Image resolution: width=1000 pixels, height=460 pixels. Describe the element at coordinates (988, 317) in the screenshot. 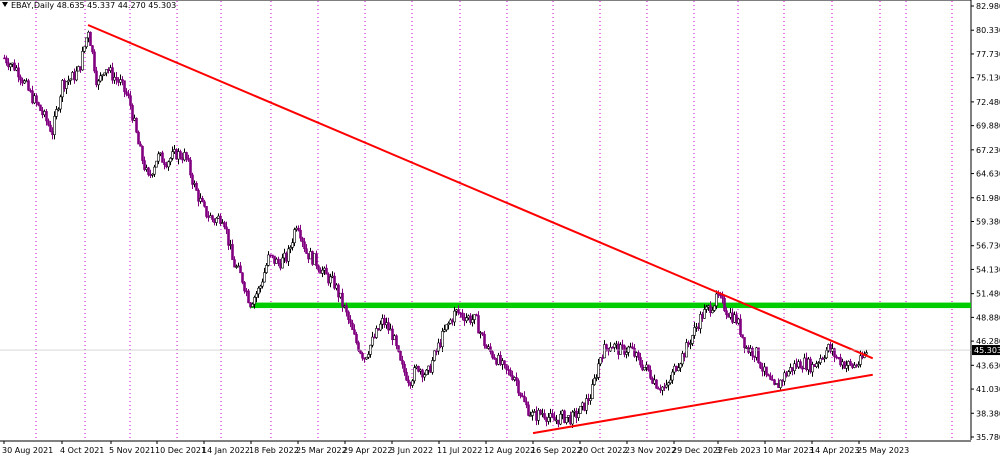

I see `y-tick-label: 48.880` at that location.